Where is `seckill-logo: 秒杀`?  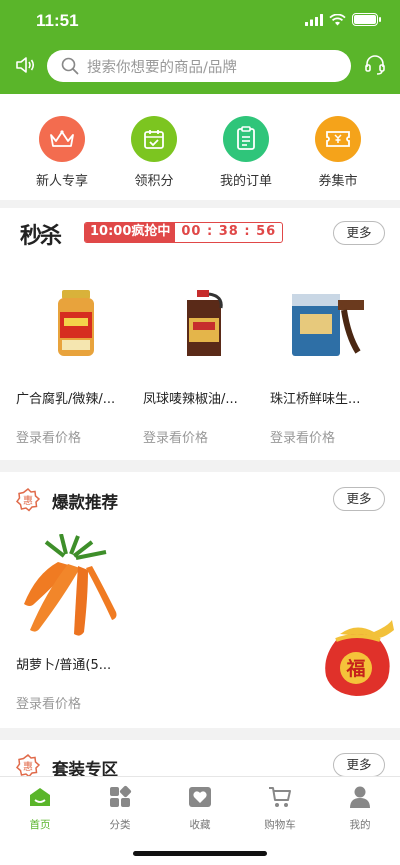 seckill-logo: 秒杀 is located at coordinates (41, 236).